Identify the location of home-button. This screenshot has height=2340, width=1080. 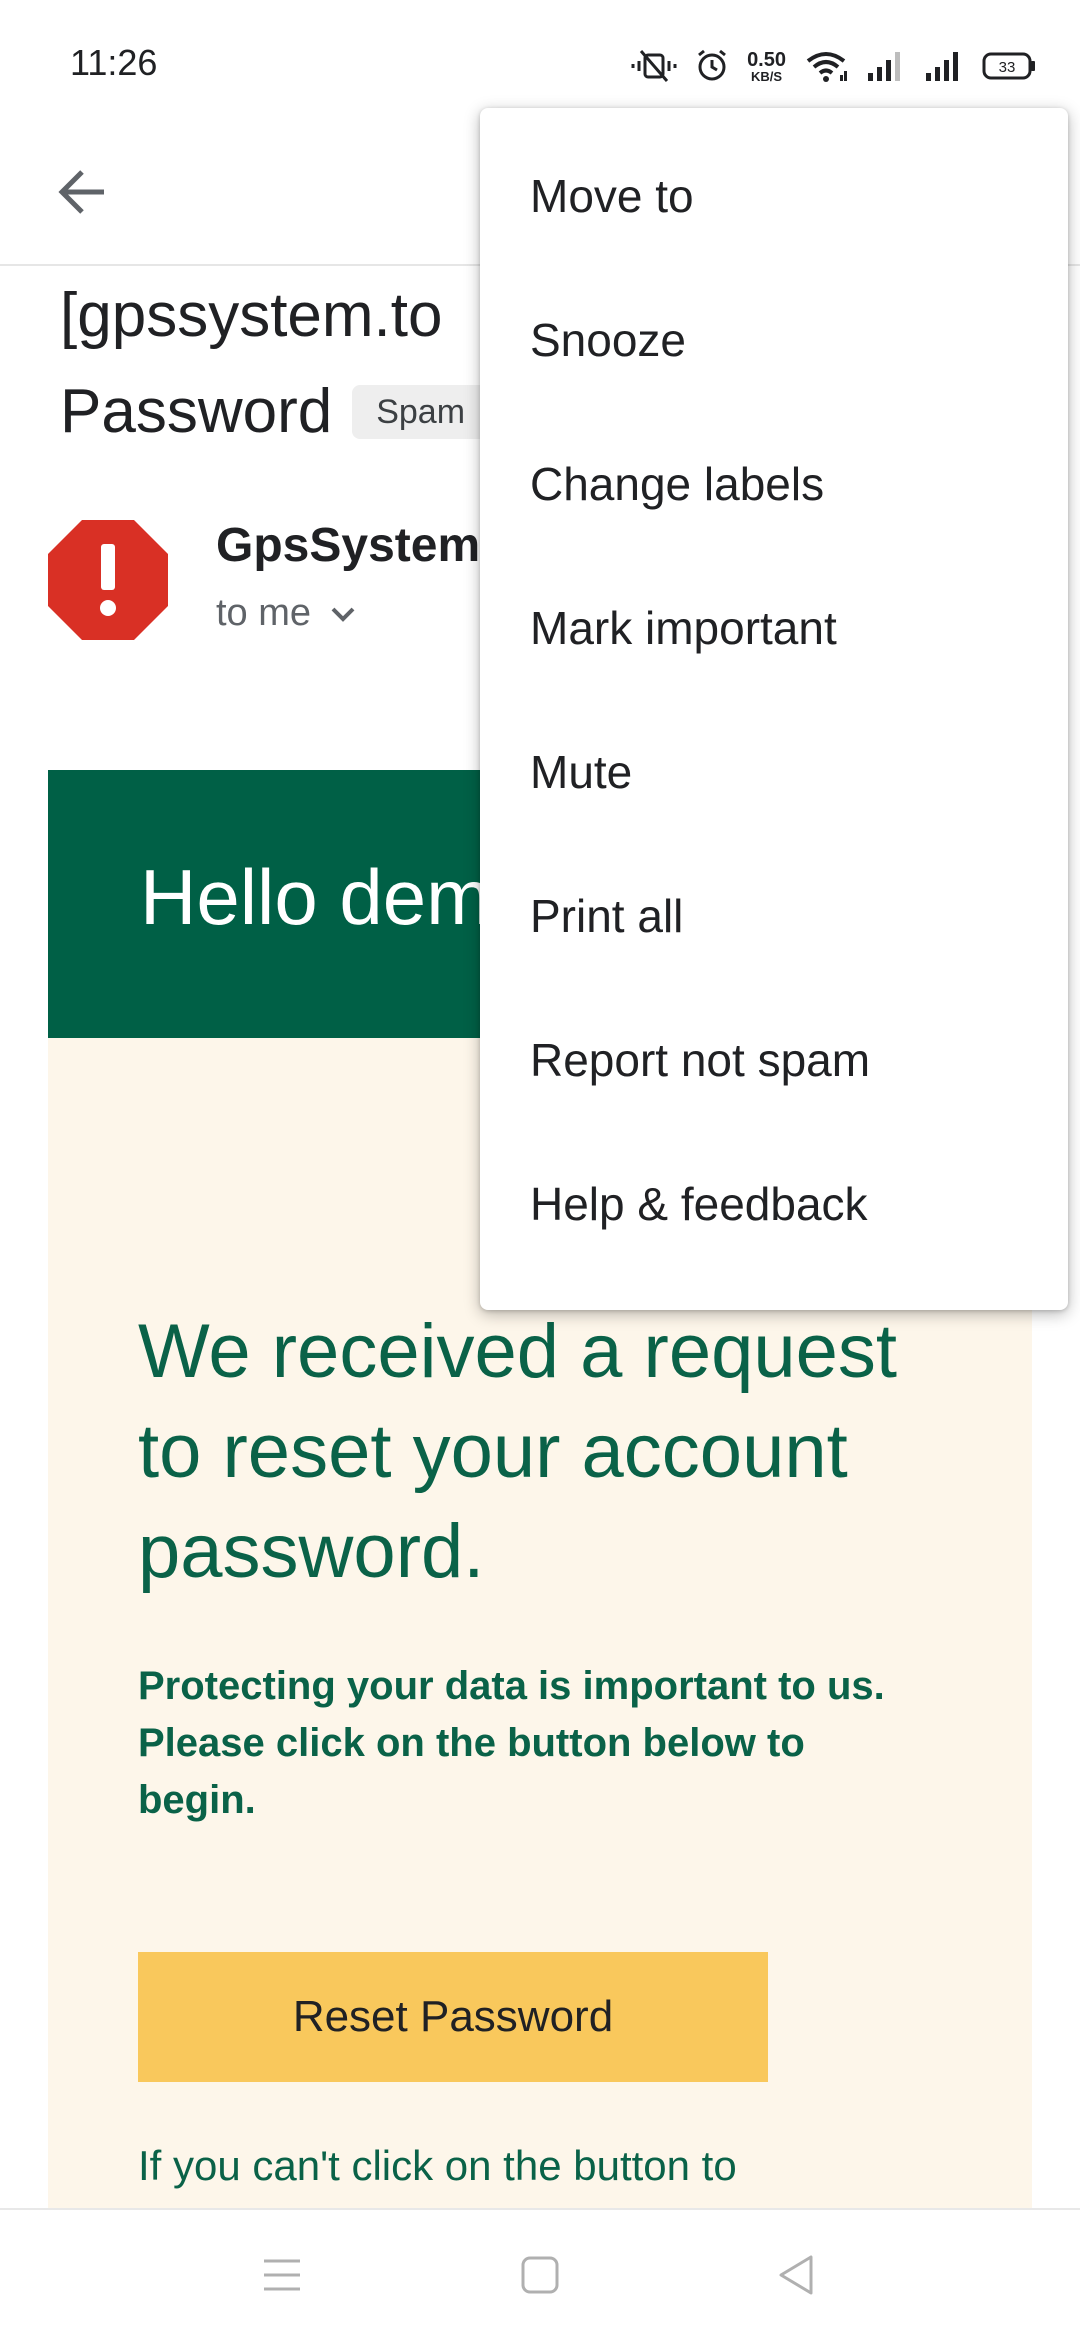
(540, 2275).